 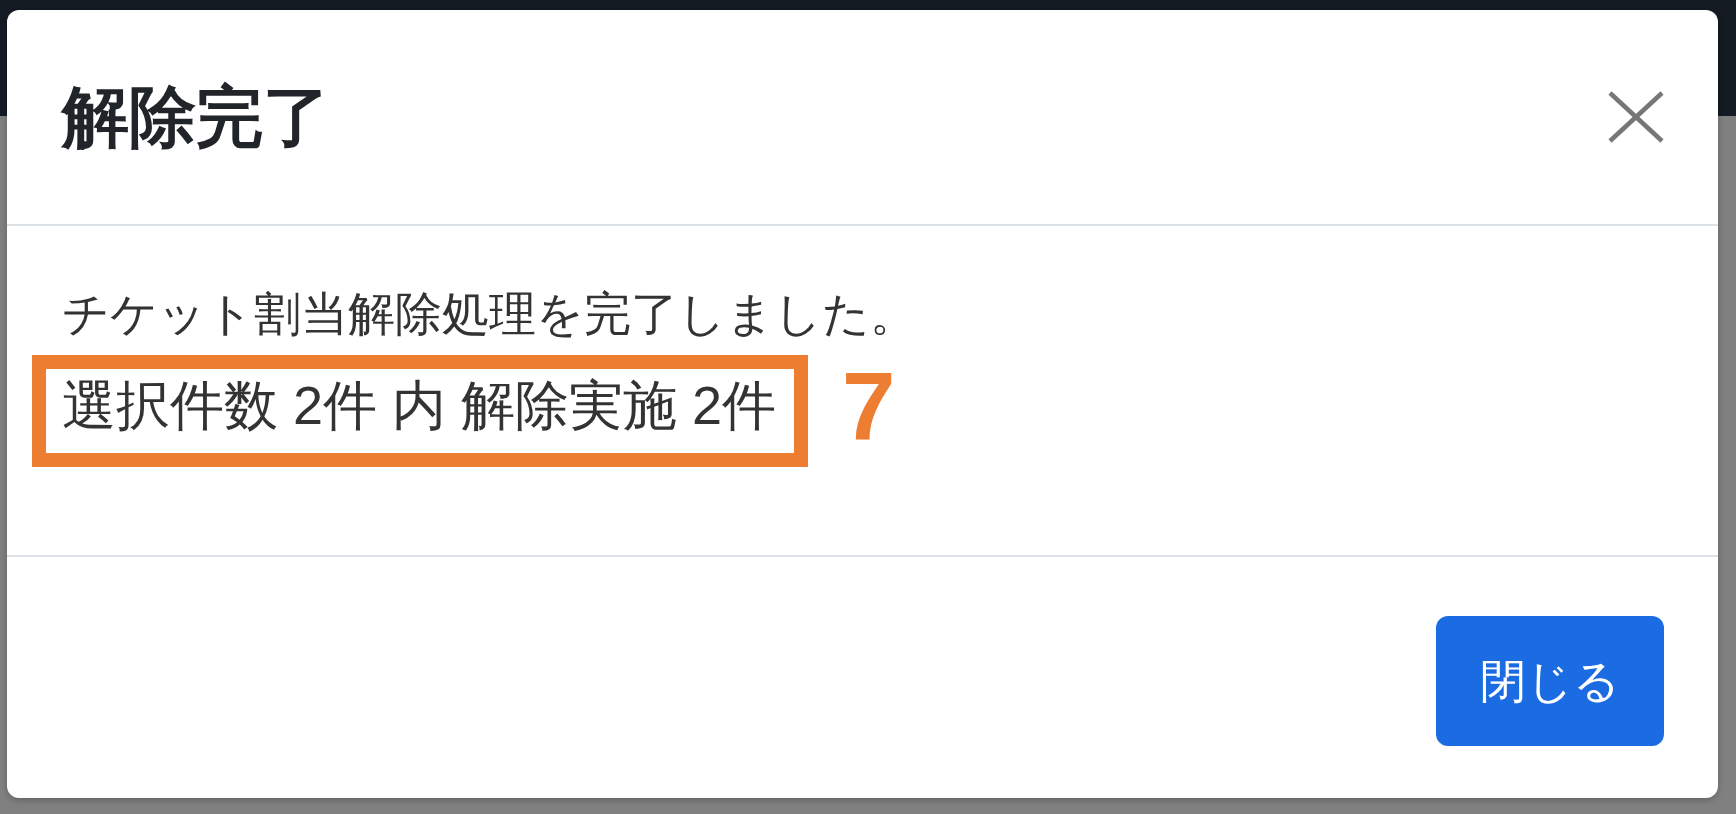 What do you see at coordinates (196, 116) in the screenshot?
I see `dialog-title: 解除完了` at bounding box center [196, 116].